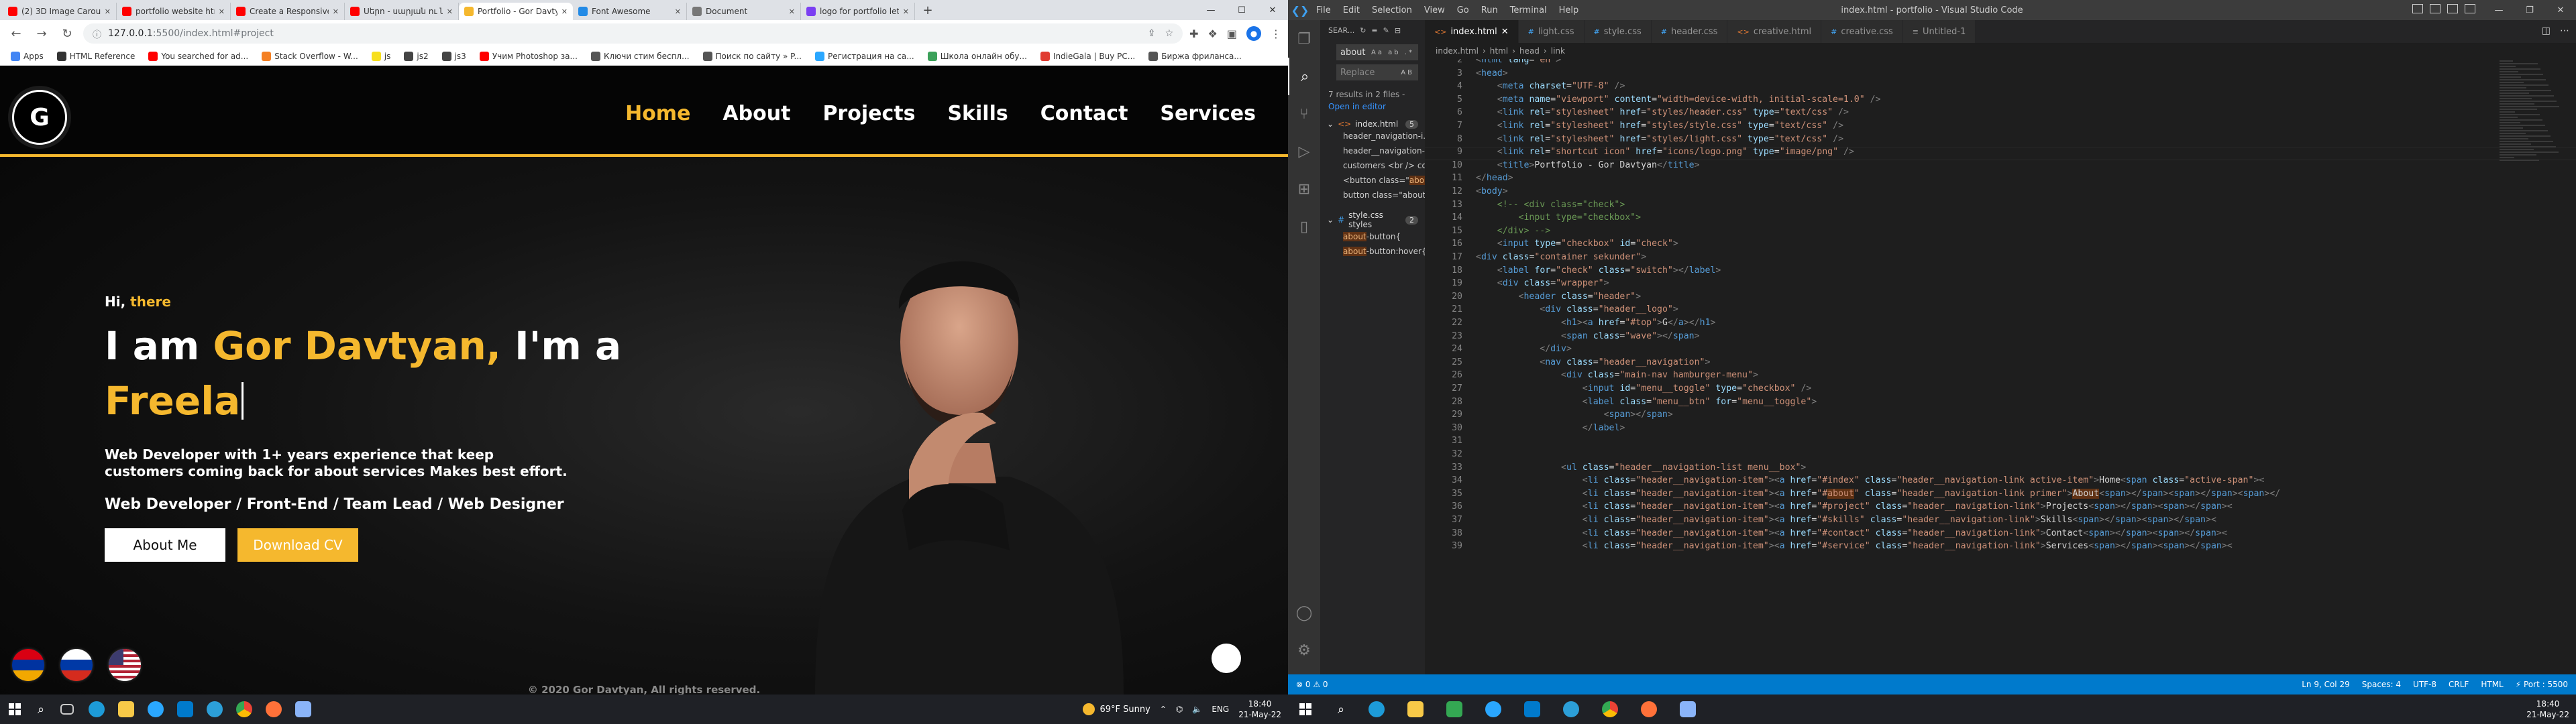  Describe the element at coordinates (1386, 30) in the screenshot. I see `new-search-editor-icon: ✎` at that location.